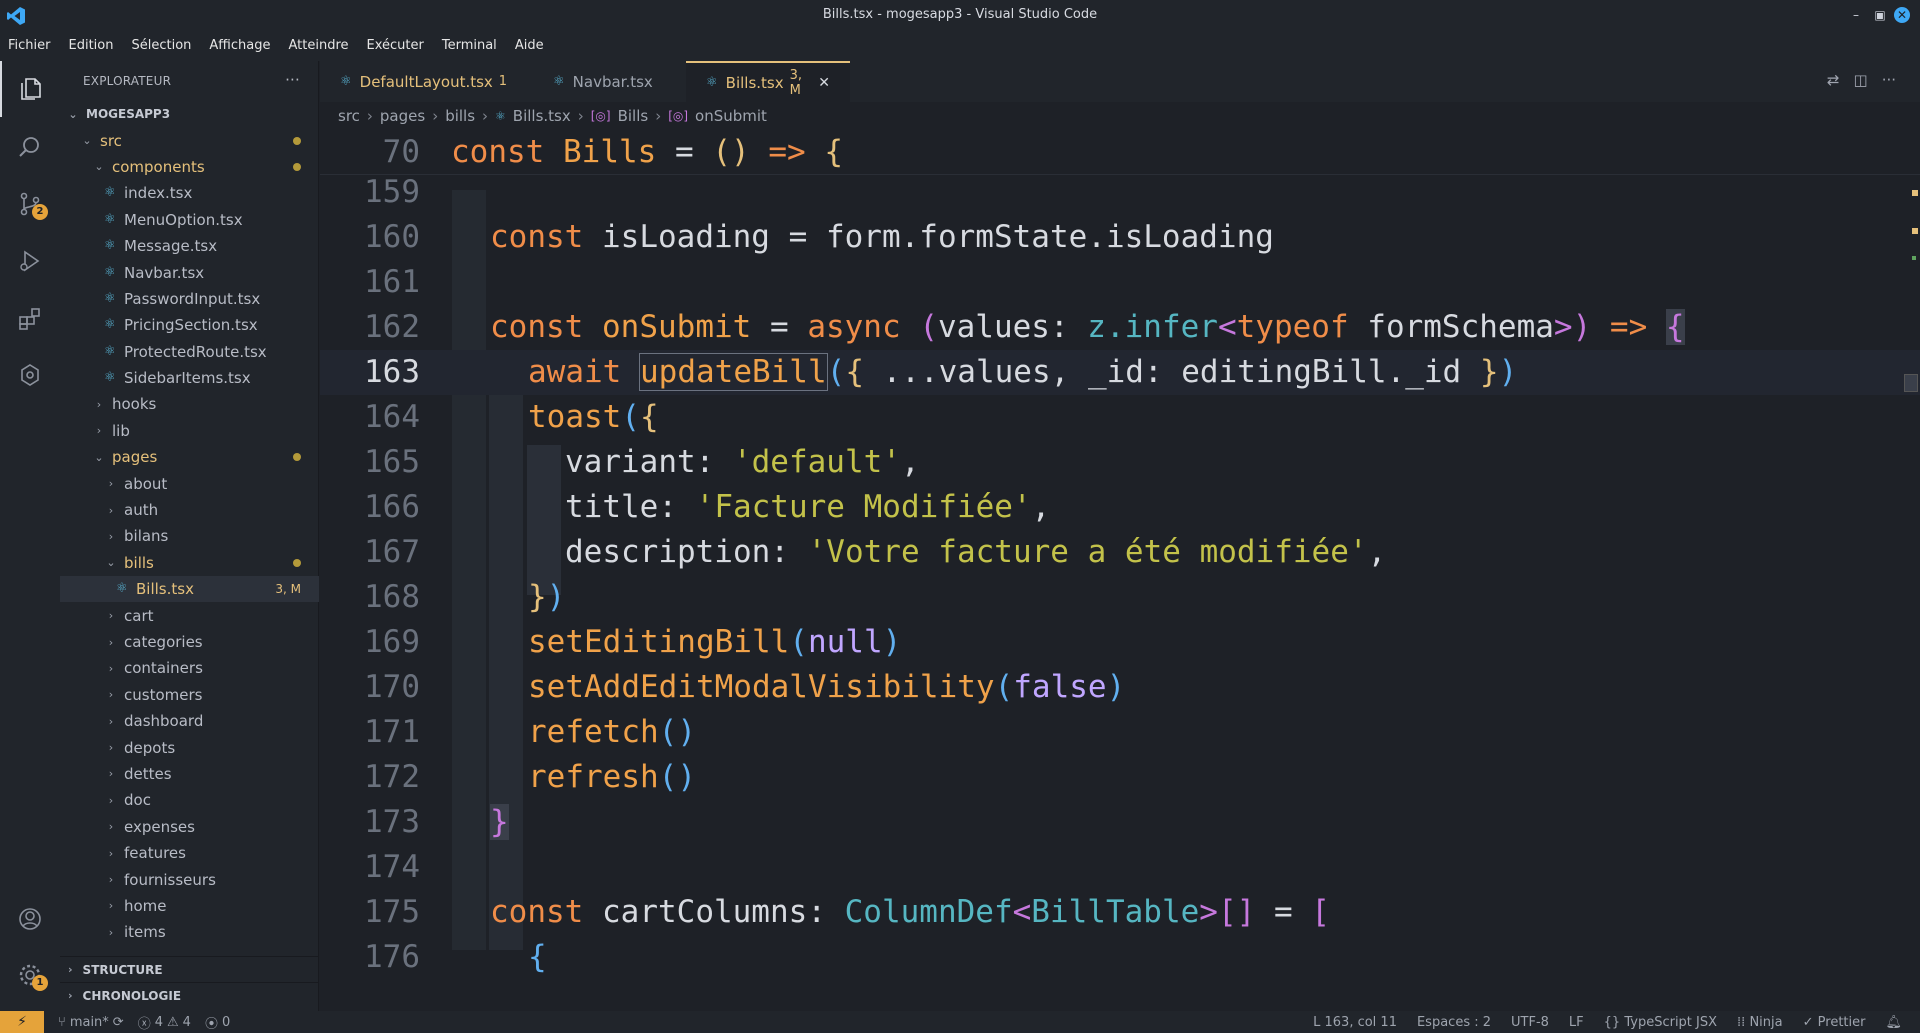  Describe the element at coordinates (1355, 1022) in the screenshot. I see `cursor-position: L 163, col 11` at that location.